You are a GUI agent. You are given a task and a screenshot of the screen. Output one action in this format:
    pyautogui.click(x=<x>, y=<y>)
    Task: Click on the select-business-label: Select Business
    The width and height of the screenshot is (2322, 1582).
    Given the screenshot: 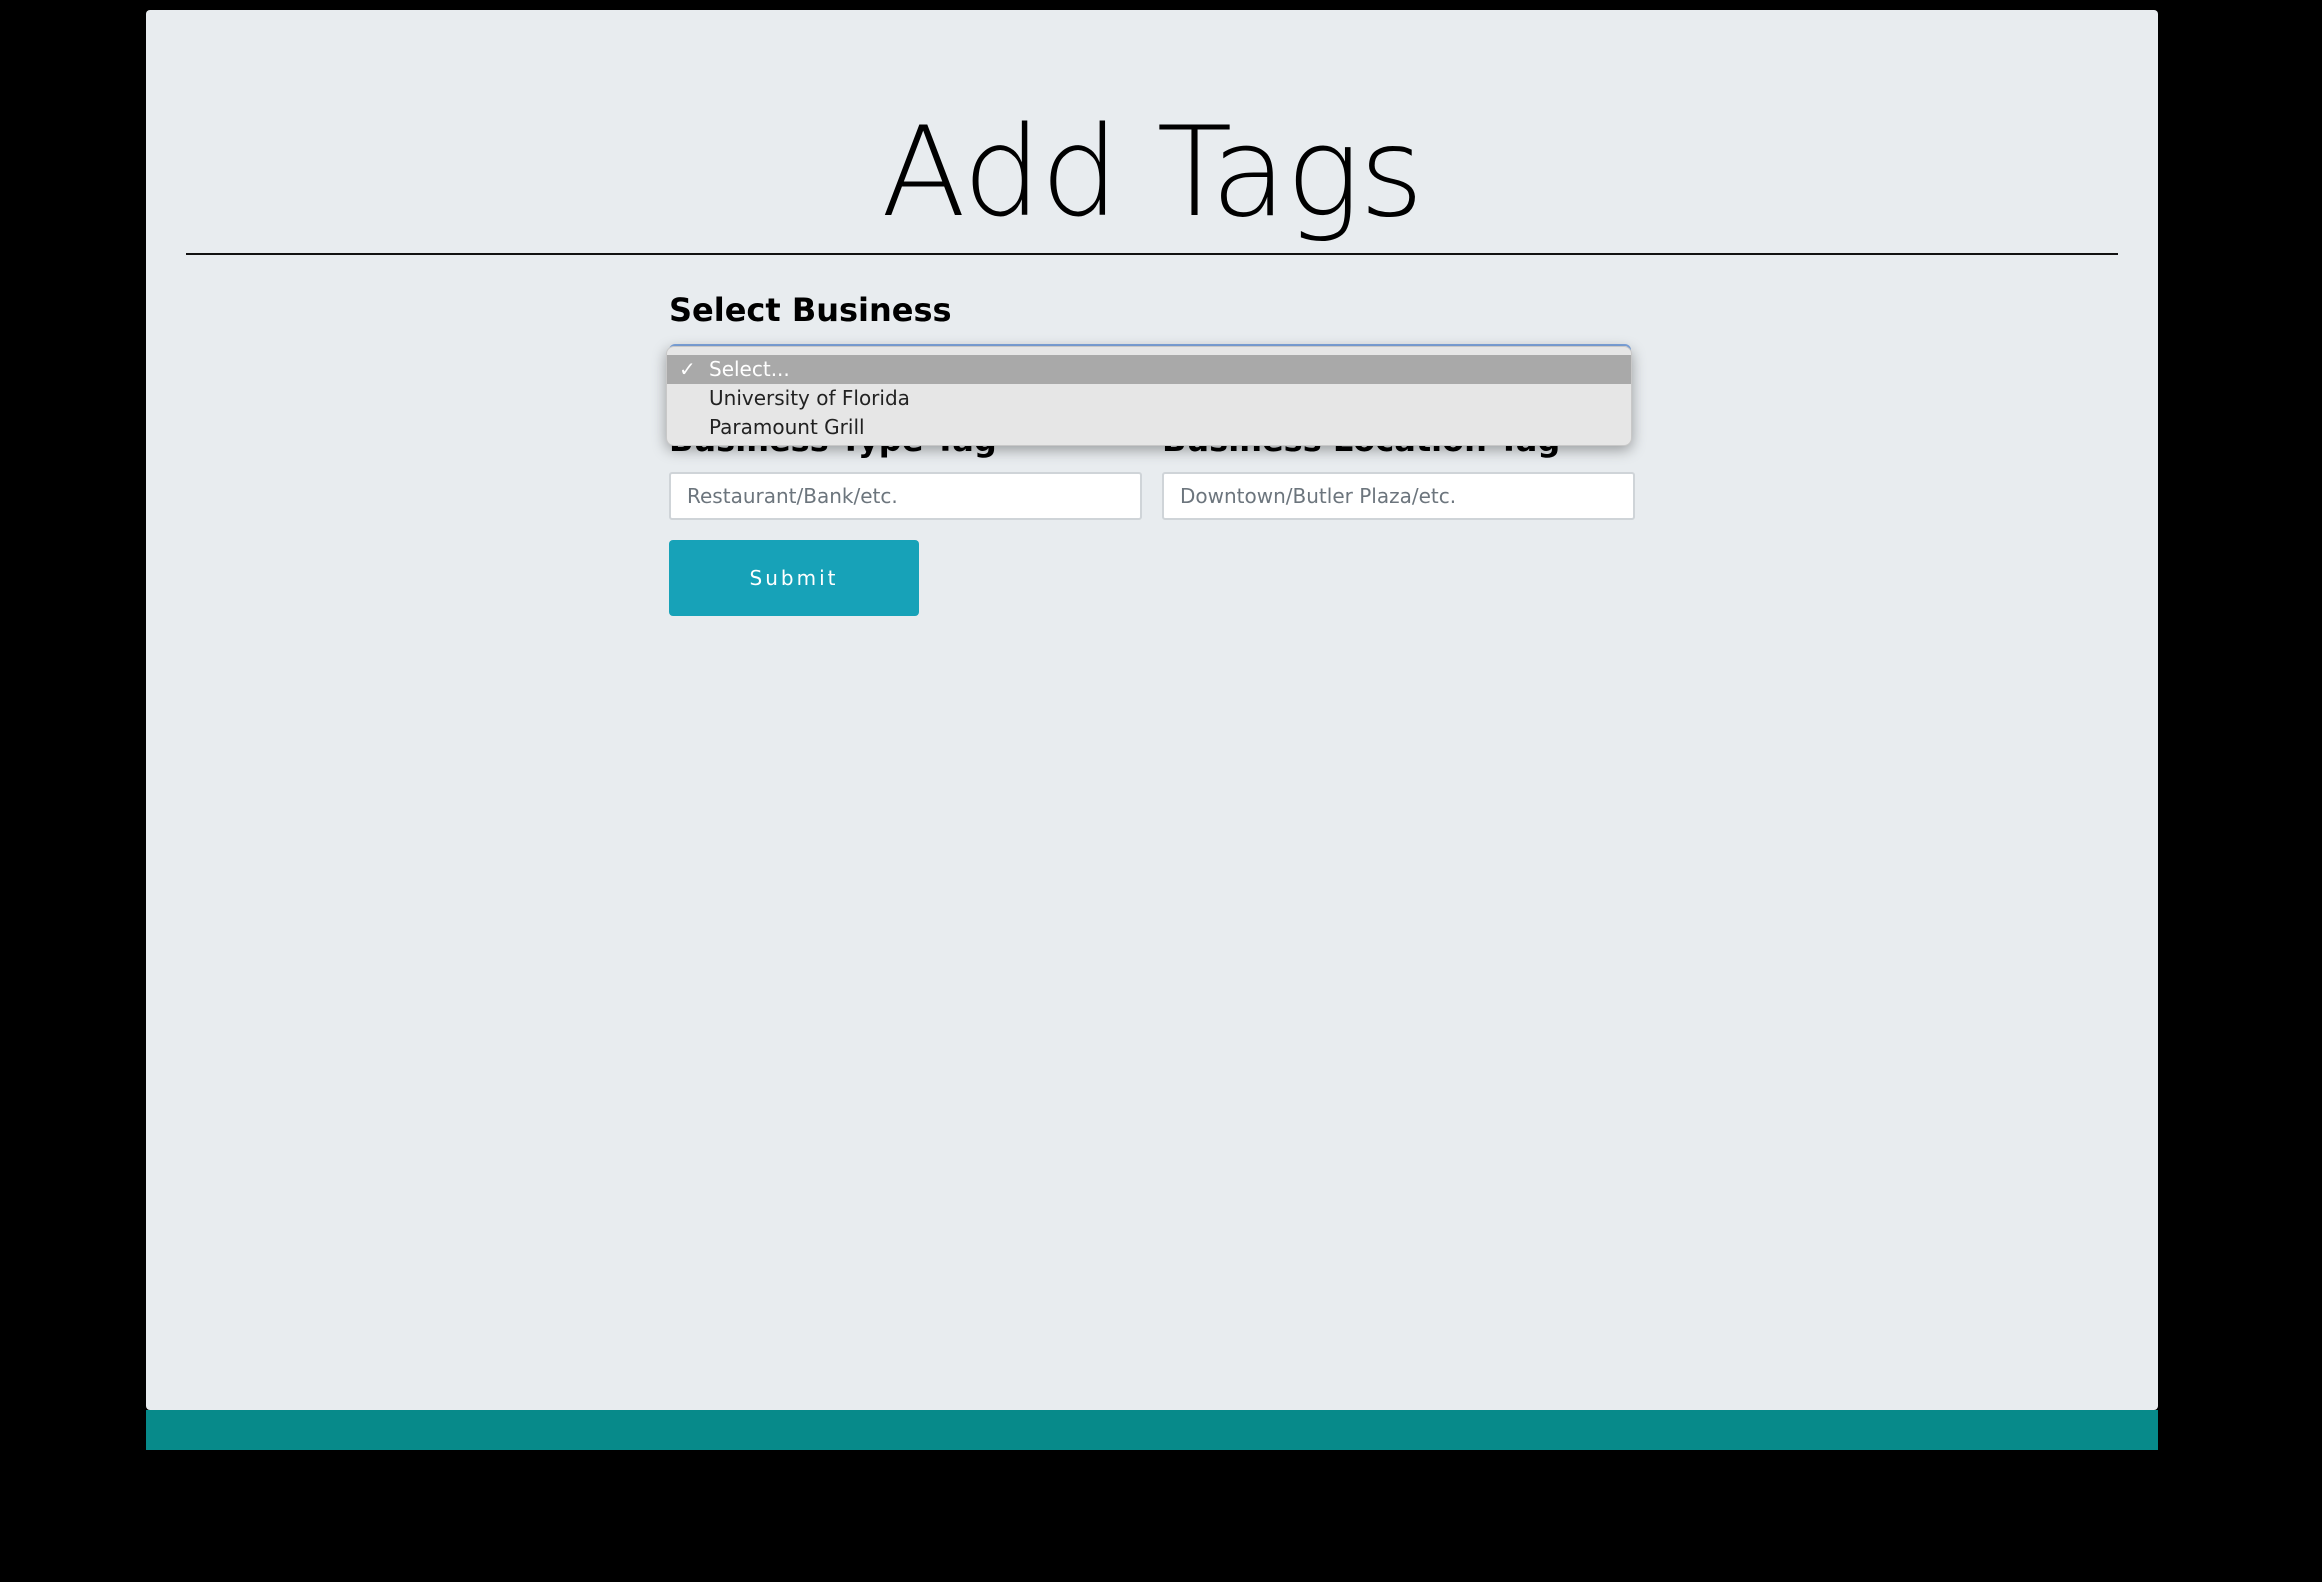 What is the action you would take?
    pyautogui.click(x=810, y=310)
    